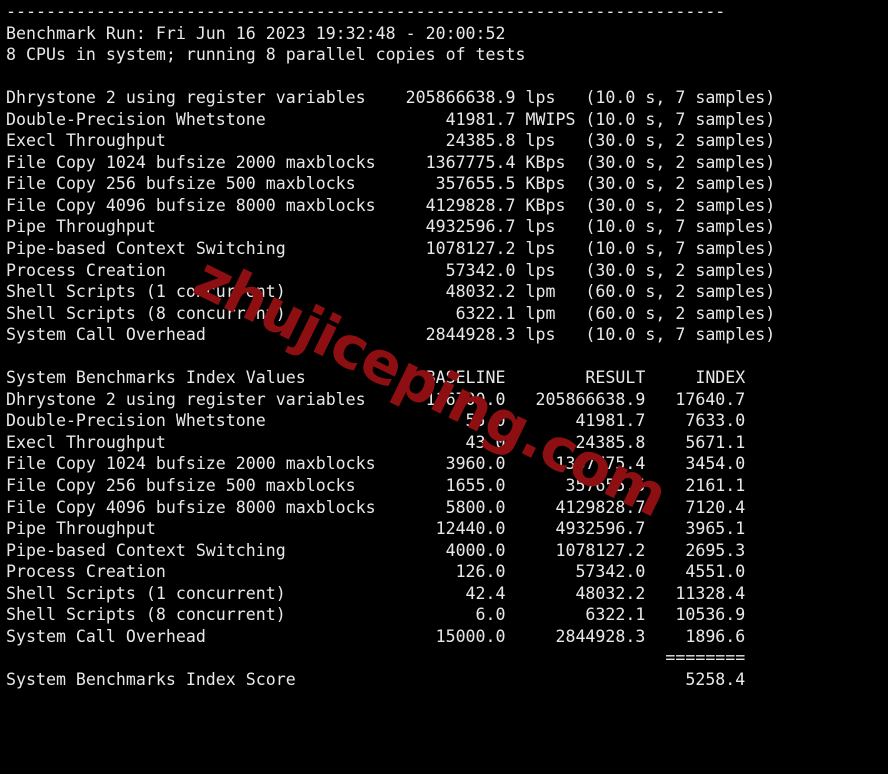 The height and width of the screenshot is (774, 888). What do you see at coordinates (376, 679) in the screenshot?
I see `index-score-line: System Benchmarks Index Score 5258.4` at bounding box center [376, 679].